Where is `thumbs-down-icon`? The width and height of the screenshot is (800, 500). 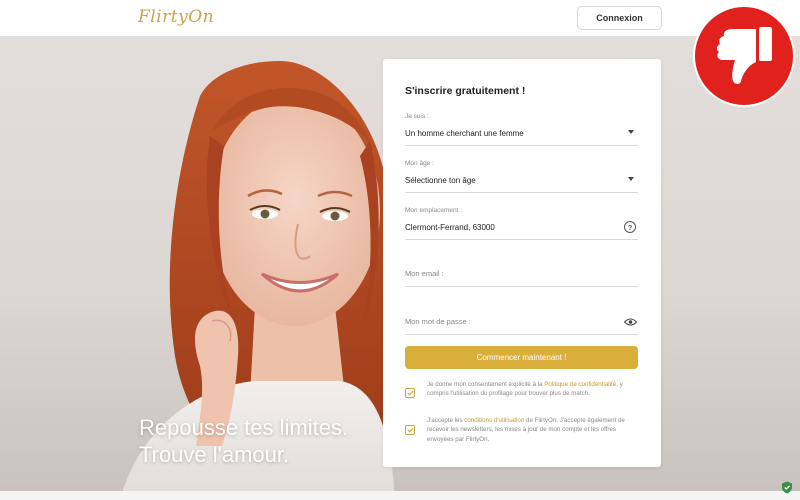
thumbs-down-icon is located at coordinates (744, 56).